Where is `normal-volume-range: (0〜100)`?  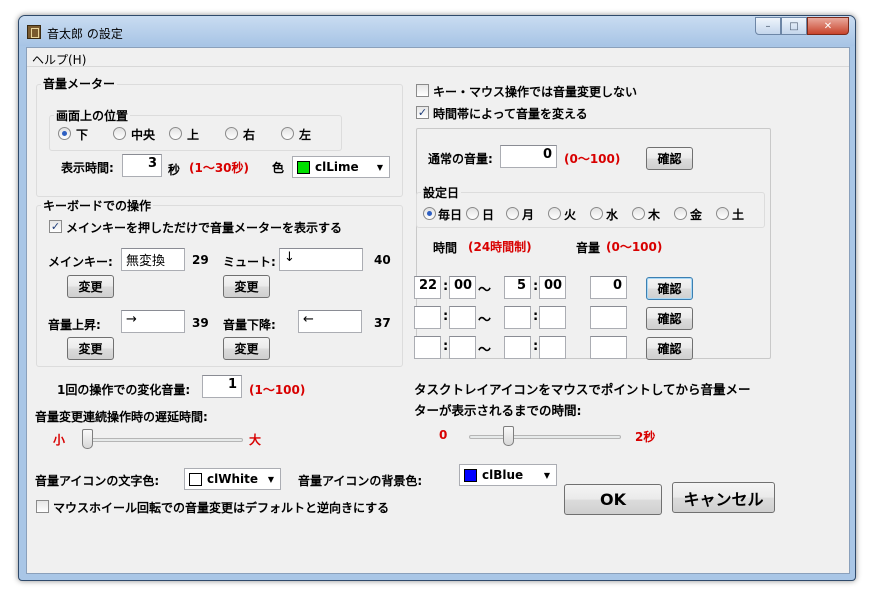 normal-volume-range: (0〜100) is located at coordinates (592, 159).